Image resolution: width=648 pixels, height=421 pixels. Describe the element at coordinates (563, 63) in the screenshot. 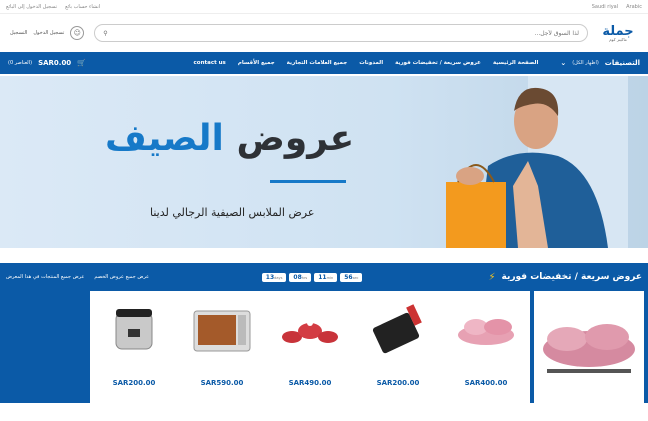

I see `chevron-down-icon: ⌄` at that location.